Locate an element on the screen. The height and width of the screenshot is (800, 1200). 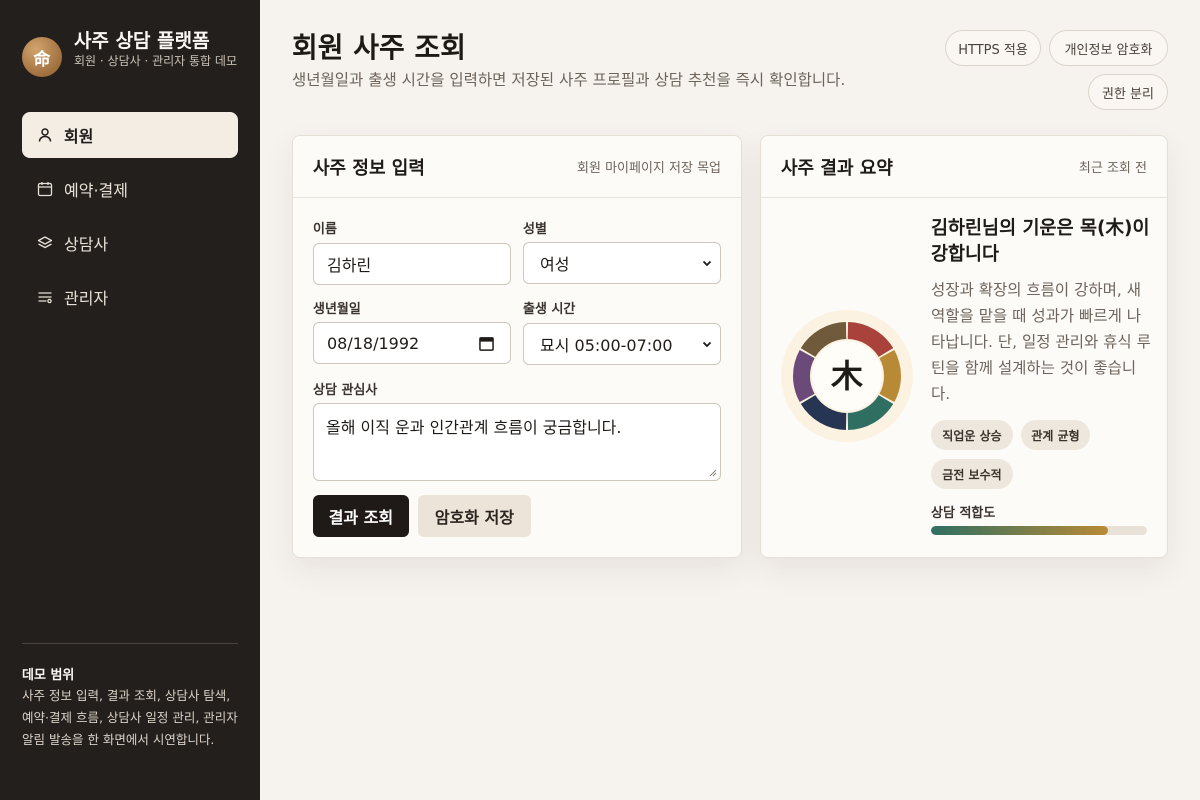
page-title: 회원 사주 조회 is located at coordinates (379, 47).